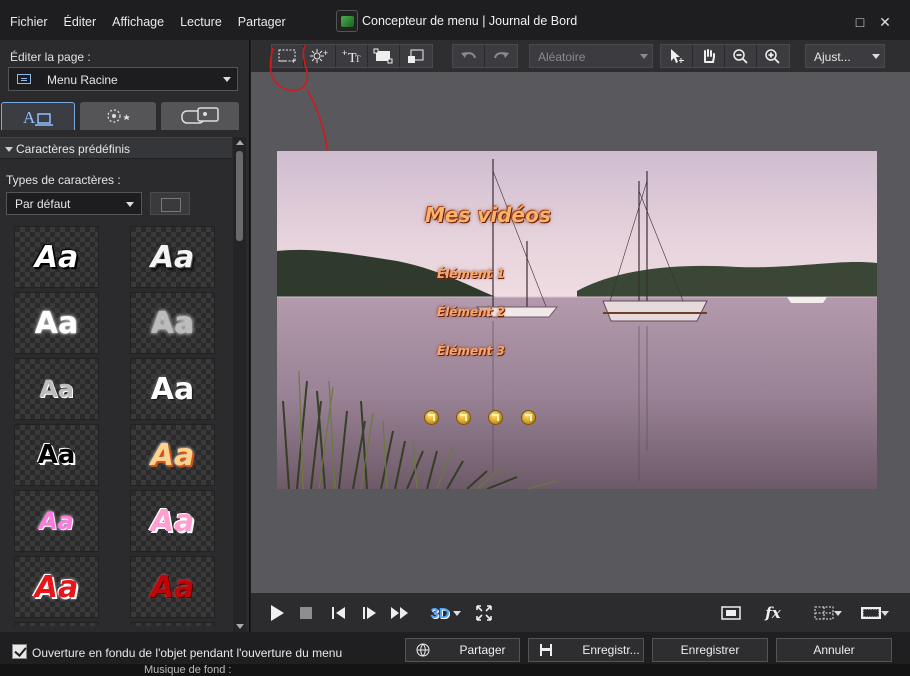  What do you see at coordinates (80, 22) in the screenshot?
I see `menu-editer: Éditer` at bounding box center [80, 22].